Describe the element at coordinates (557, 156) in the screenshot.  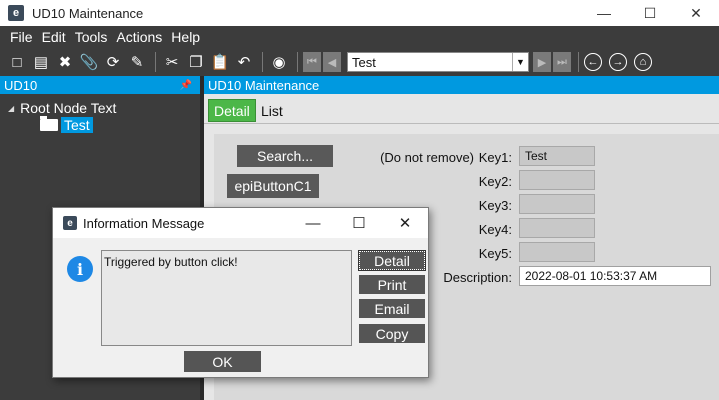
I see `key1-field: Test` at that location.